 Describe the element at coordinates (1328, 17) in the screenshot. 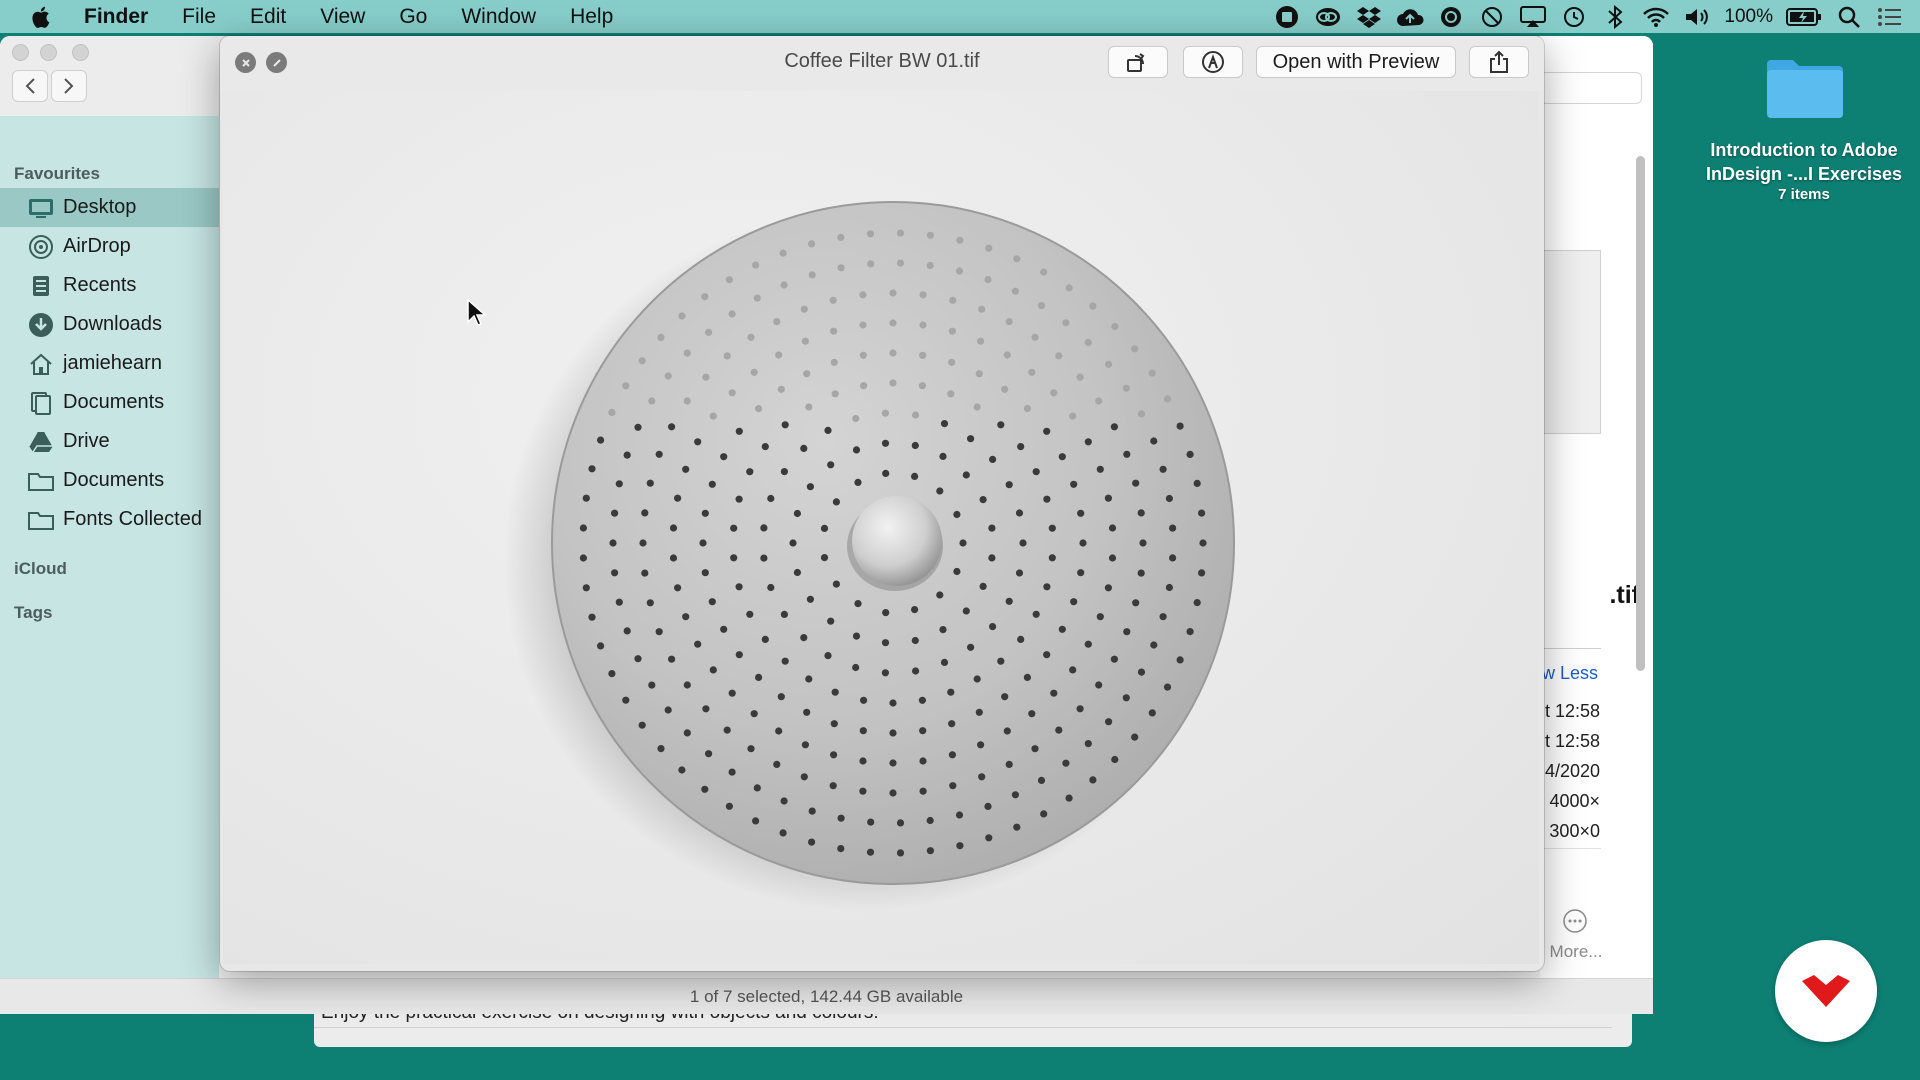

I see `creative-cloud-icon` at that location.